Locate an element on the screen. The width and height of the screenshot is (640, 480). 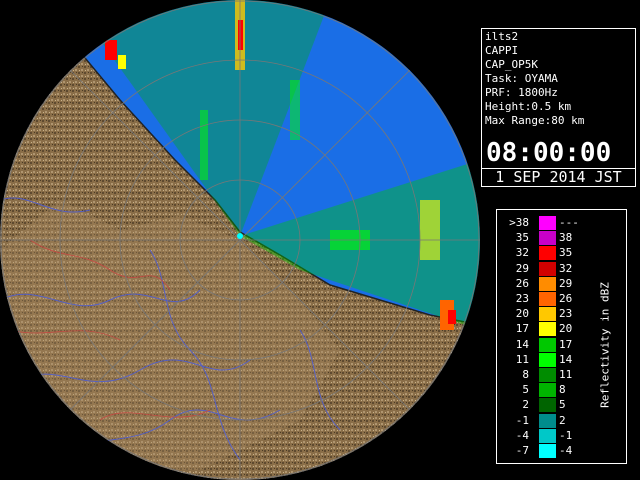
legend-high-value: 20 is located at coordinates (566, 329).